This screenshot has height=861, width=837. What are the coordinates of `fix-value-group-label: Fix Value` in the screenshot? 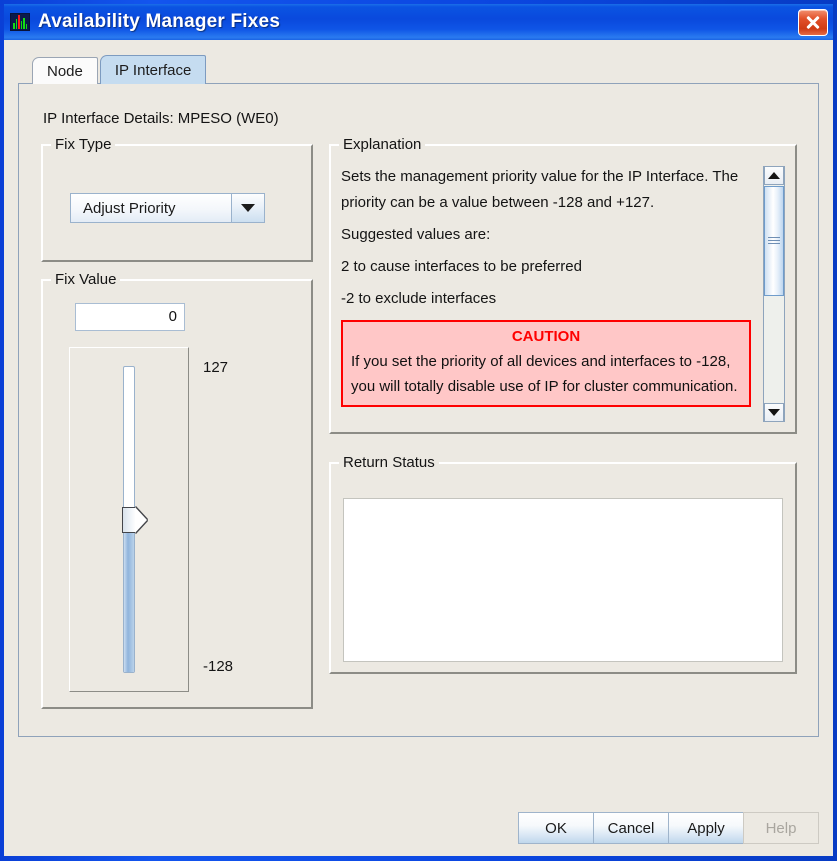 It's located at (86, 279).